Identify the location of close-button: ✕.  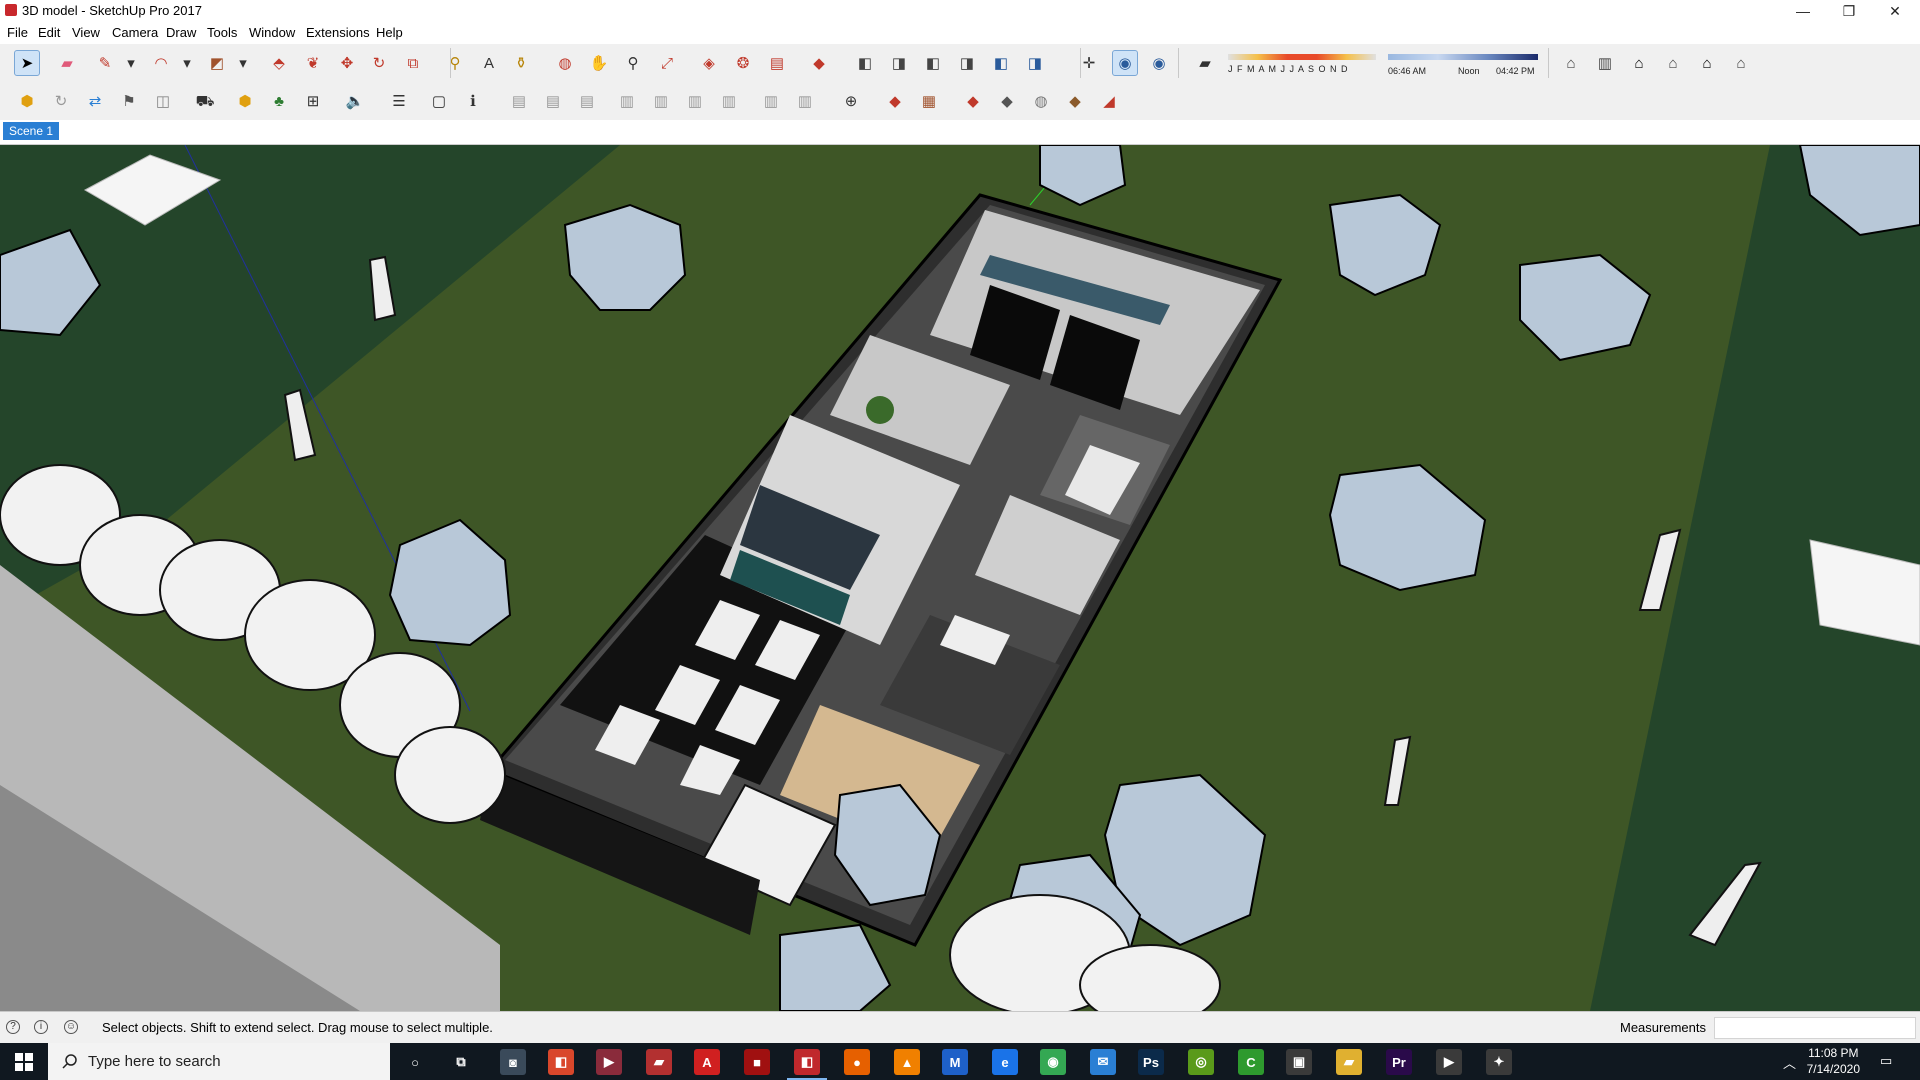
(1895, 11).